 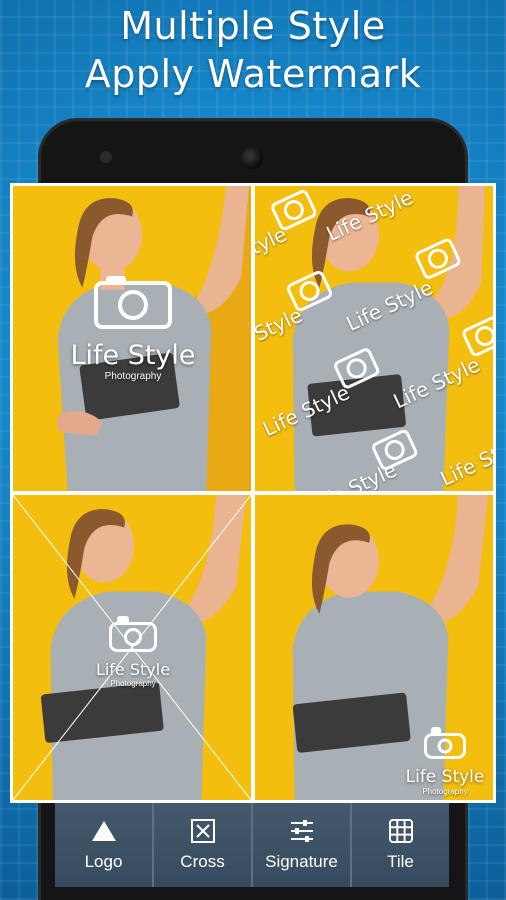 What do you see at coordinates (202, 861) in the screenshot?
I see `cross-label: Cross` at bounding box center [202, 861].